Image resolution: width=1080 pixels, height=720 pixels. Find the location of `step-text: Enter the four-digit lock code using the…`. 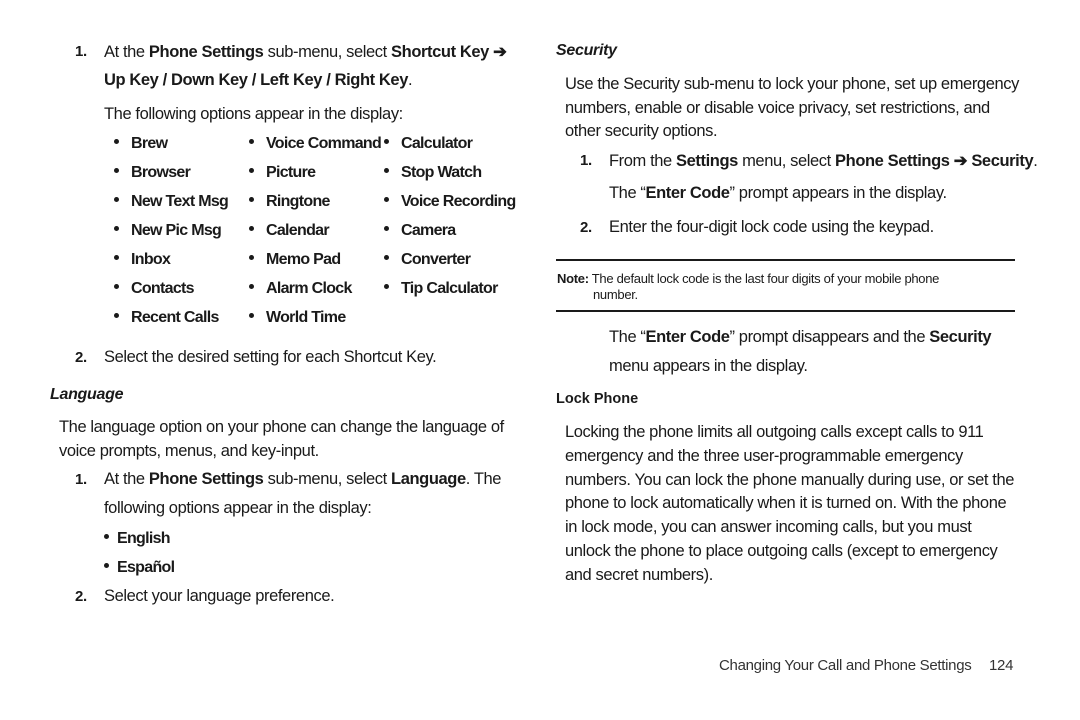

step-text: Enter the four-digit lock code using the… is located at coordinates (771, 227).